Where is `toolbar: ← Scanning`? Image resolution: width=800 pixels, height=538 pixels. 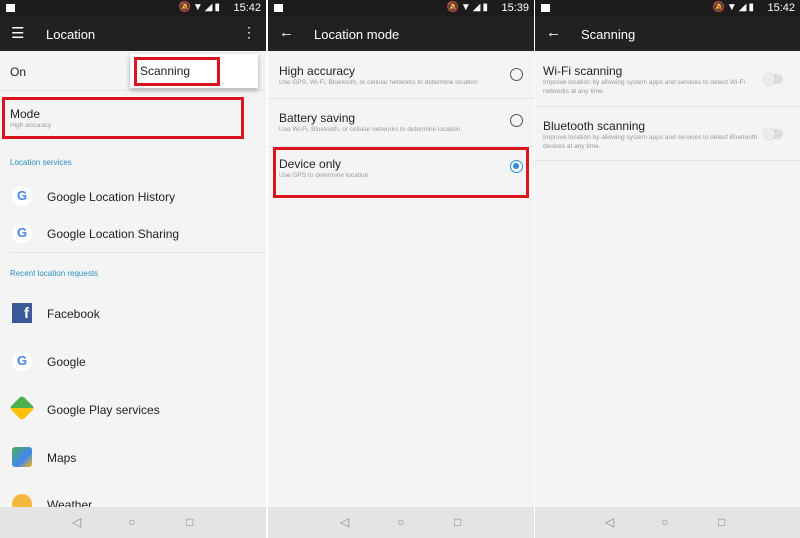 toolbar: ← Scanning is located at coordinates (667, 34).